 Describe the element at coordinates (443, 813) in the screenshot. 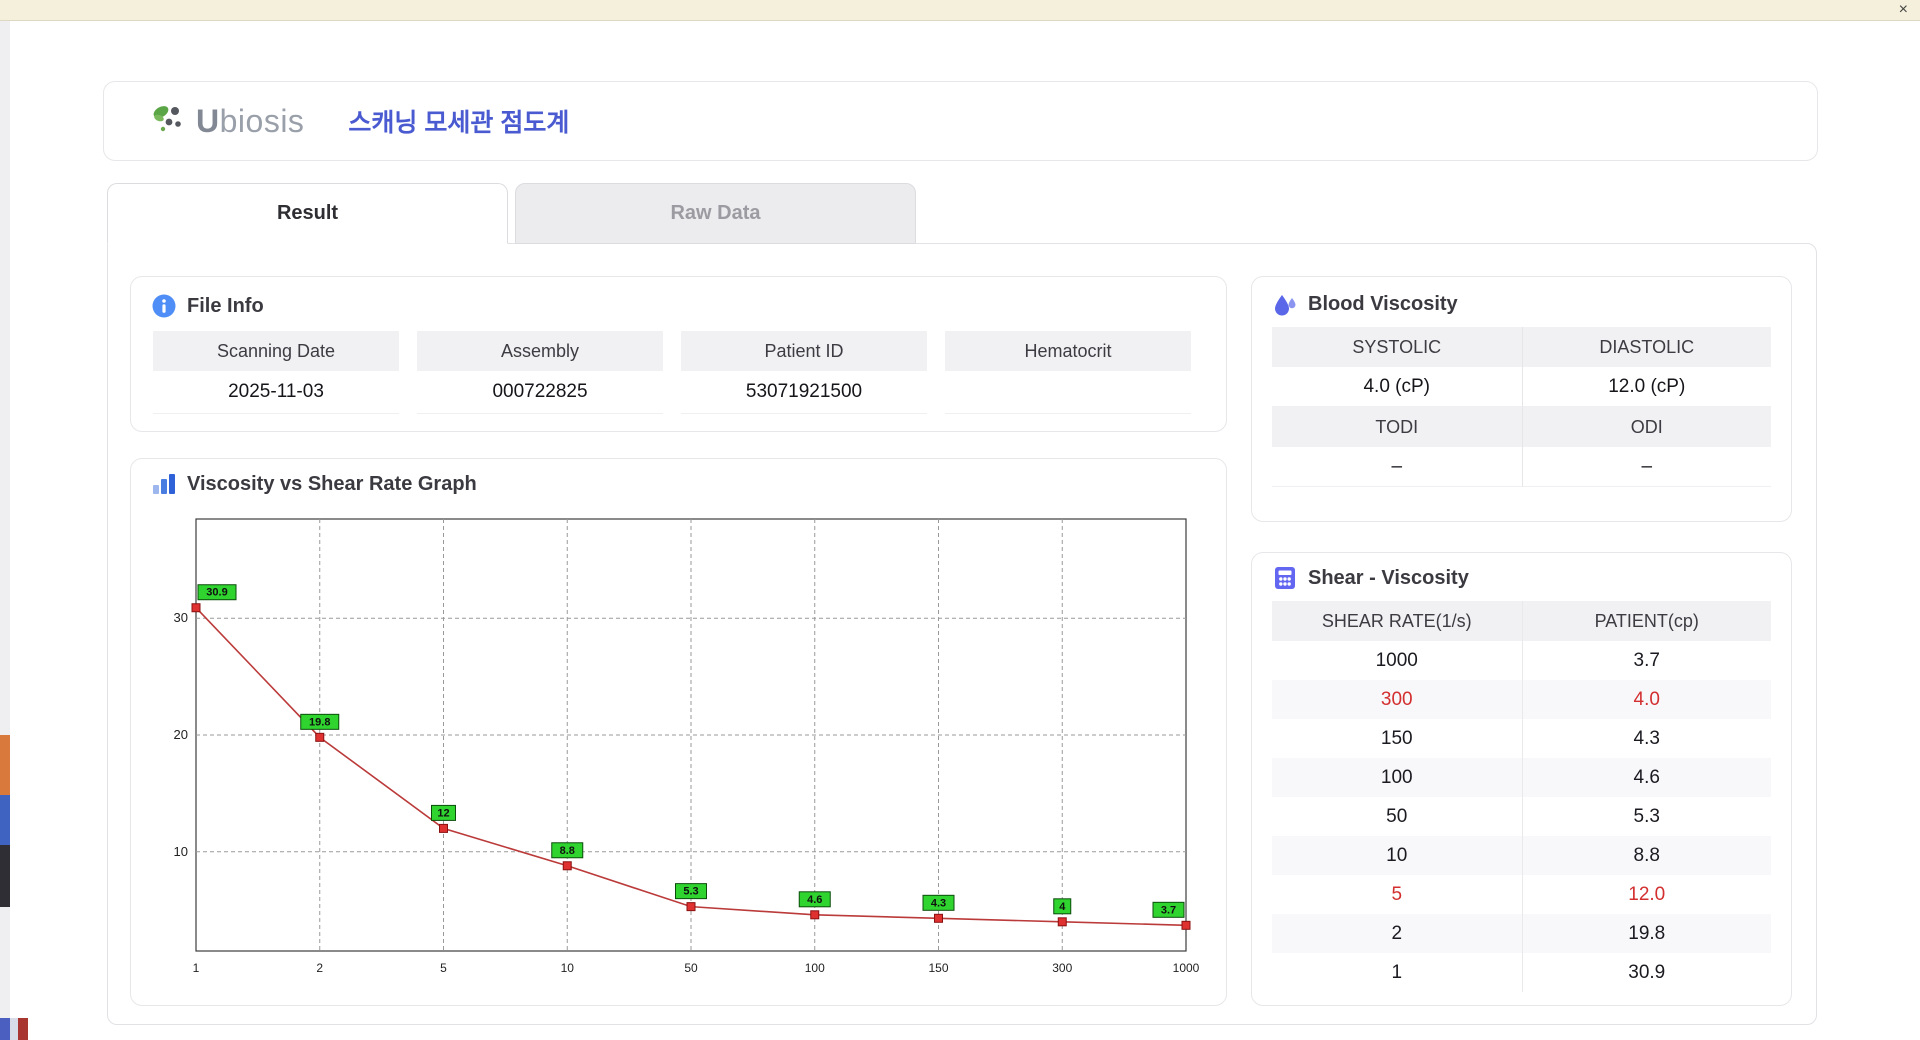

I see `svg-text: 12` at that location.